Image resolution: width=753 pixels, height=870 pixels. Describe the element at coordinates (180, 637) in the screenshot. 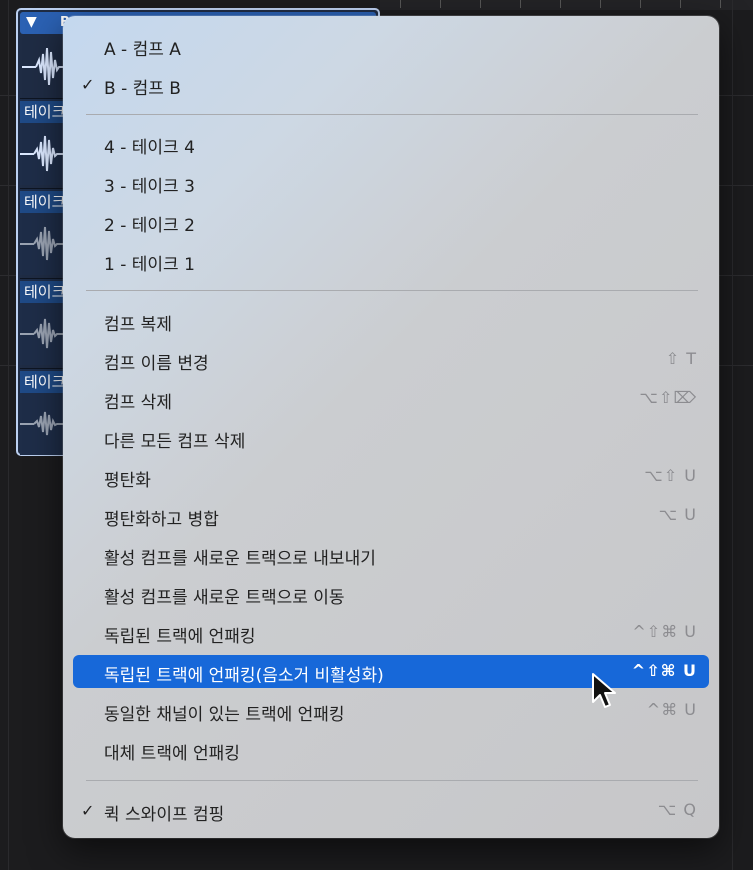

I see `menu-item-label: 독립된 트랙에 언패킹` at that location.